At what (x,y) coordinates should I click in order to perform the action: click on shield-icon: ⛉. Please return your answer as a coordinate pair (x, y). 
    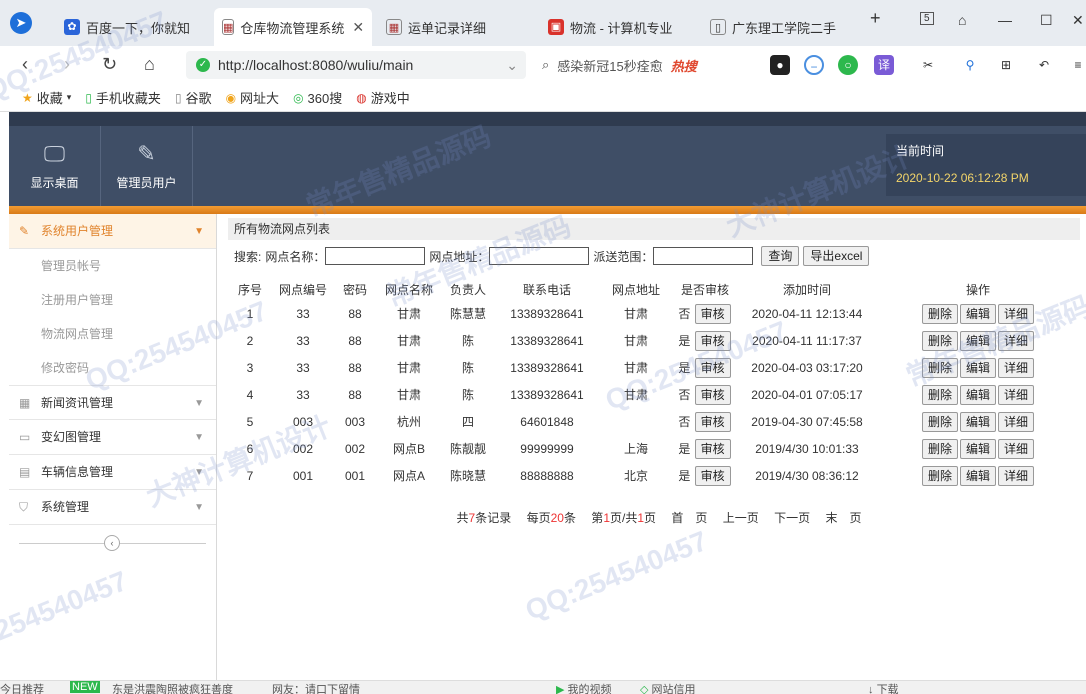
    Looking at the image, I should click on (24, 507).